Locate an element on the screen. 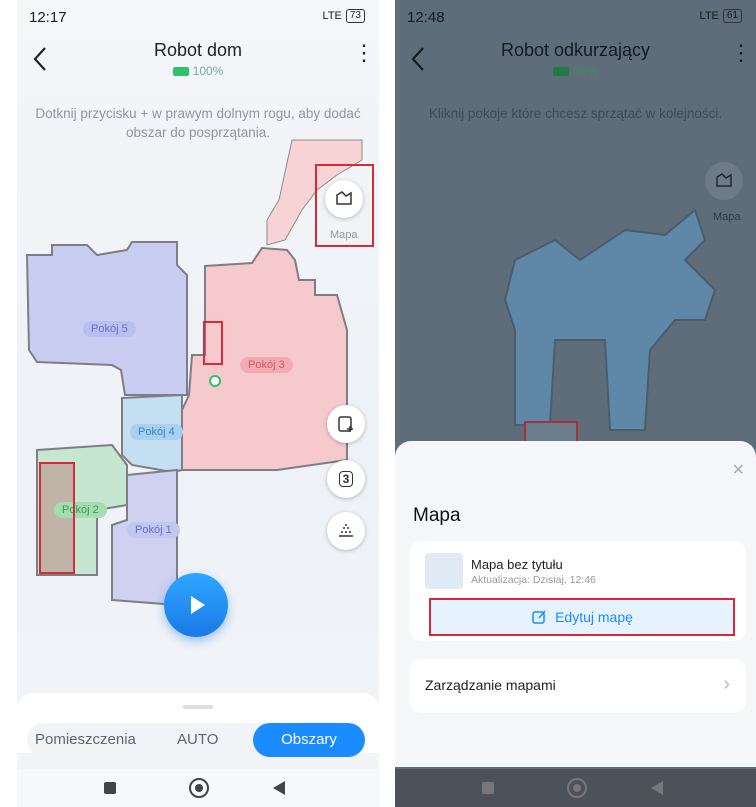  sheet-title: Mapa is located at coordinates (437, 515).